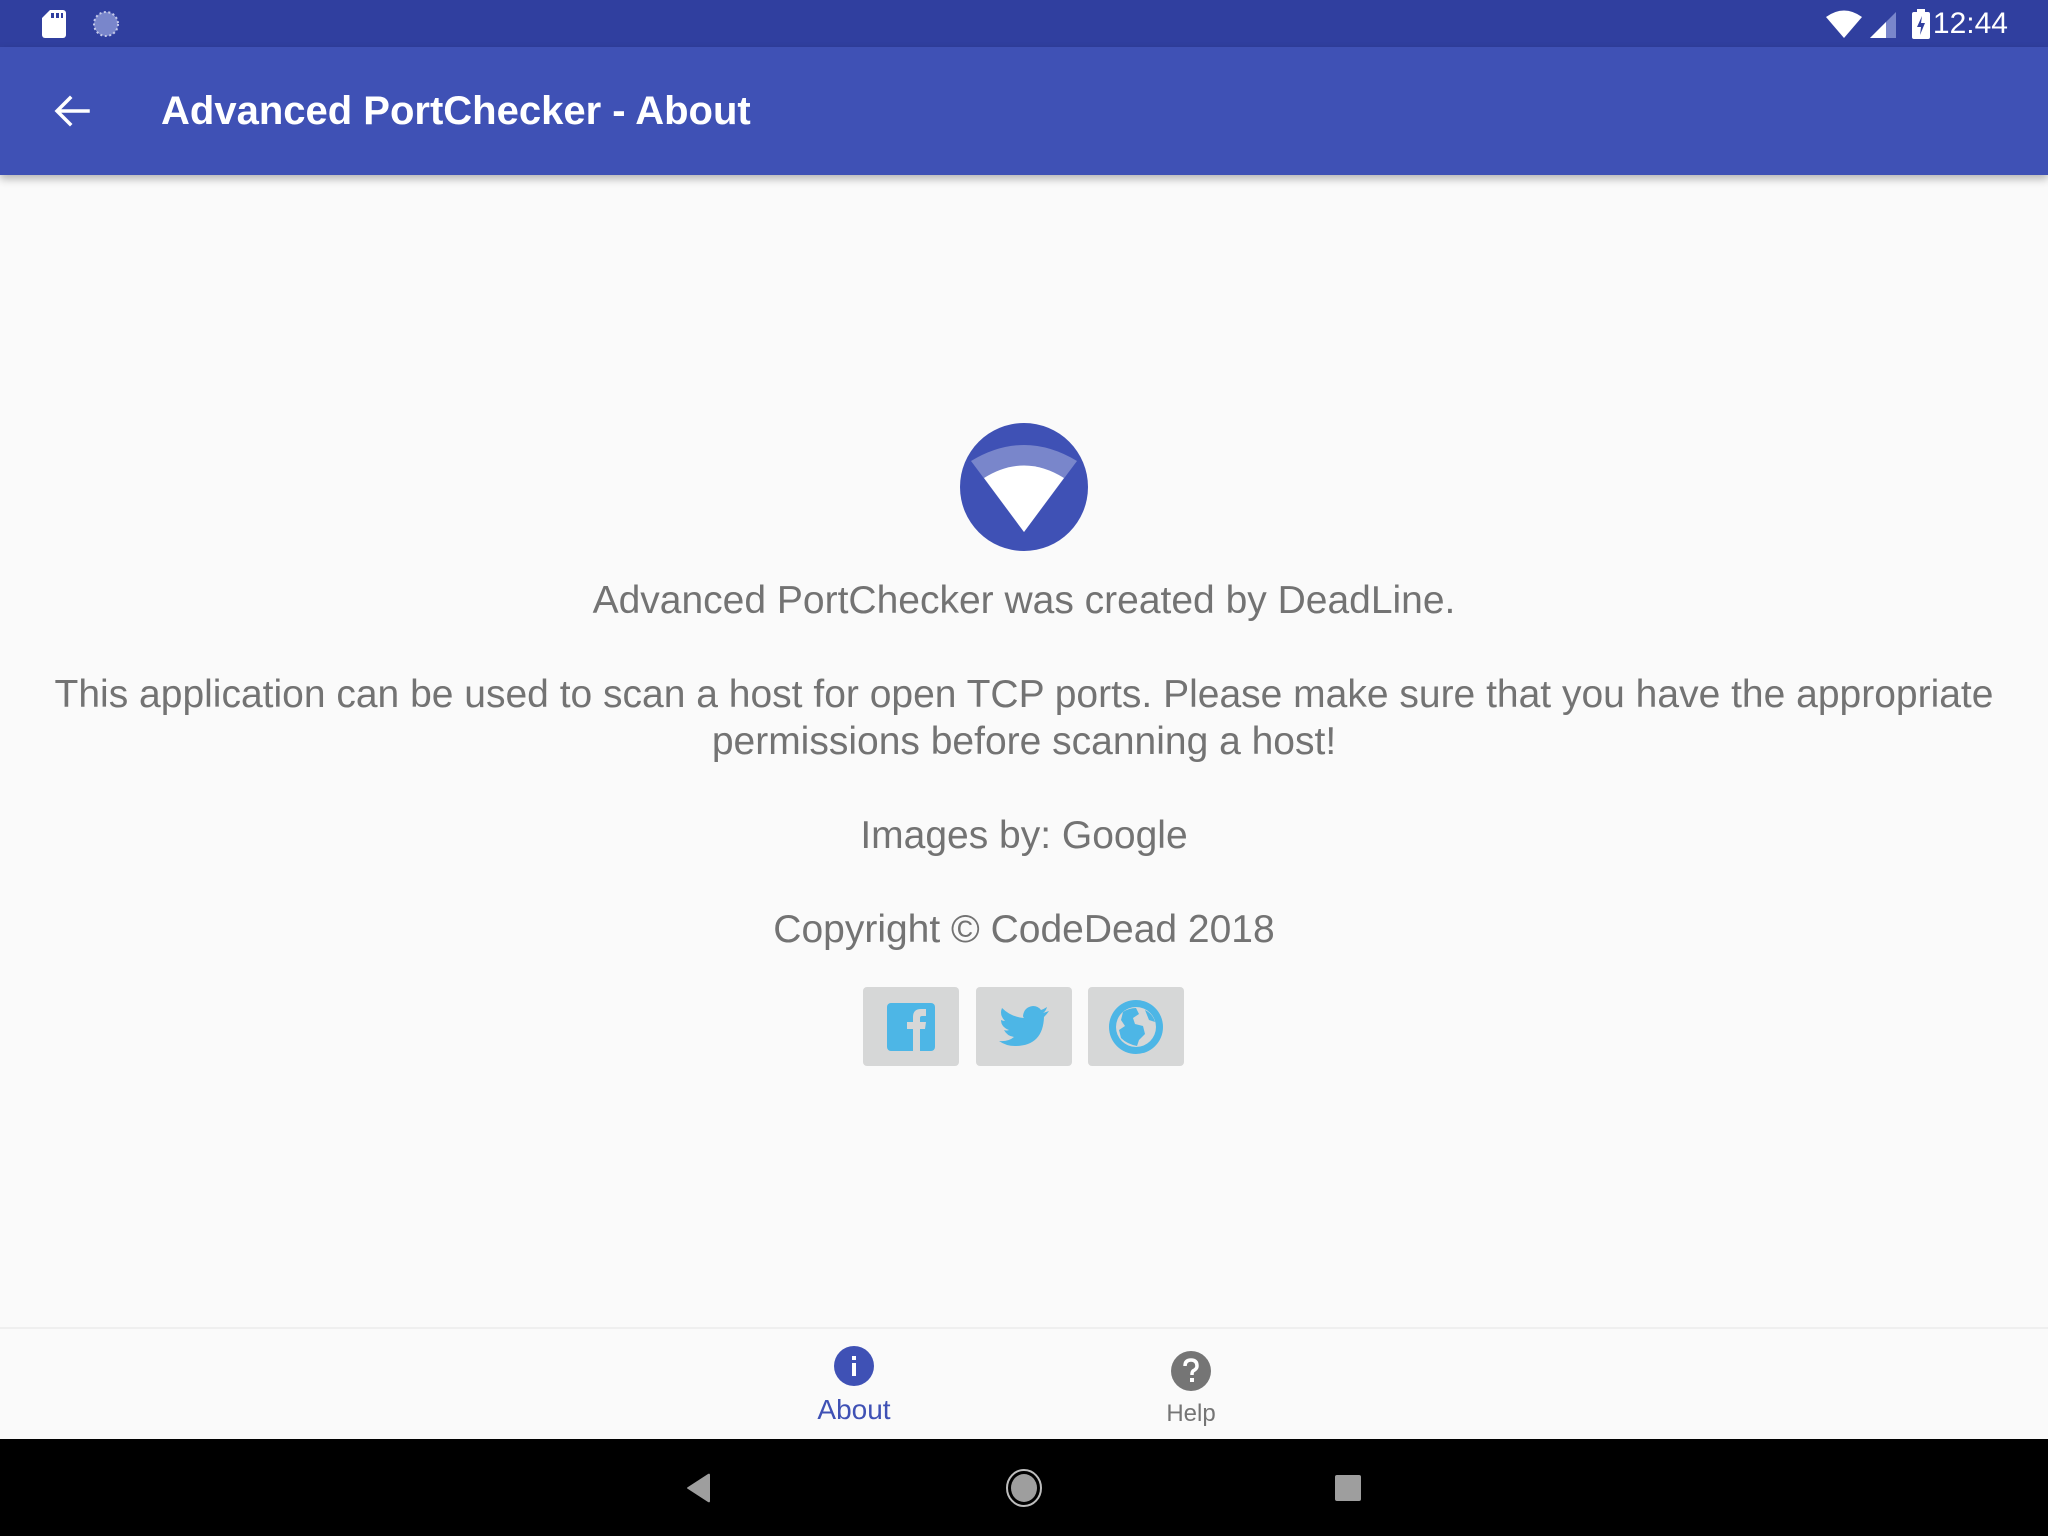 Image resolution: width=2048 pixels, height=1536 pixels. Describe the element at coordinates (1024, 929) in the screenshot. I see `copyright-text: Copyright © CodeDead 2018` at that location.